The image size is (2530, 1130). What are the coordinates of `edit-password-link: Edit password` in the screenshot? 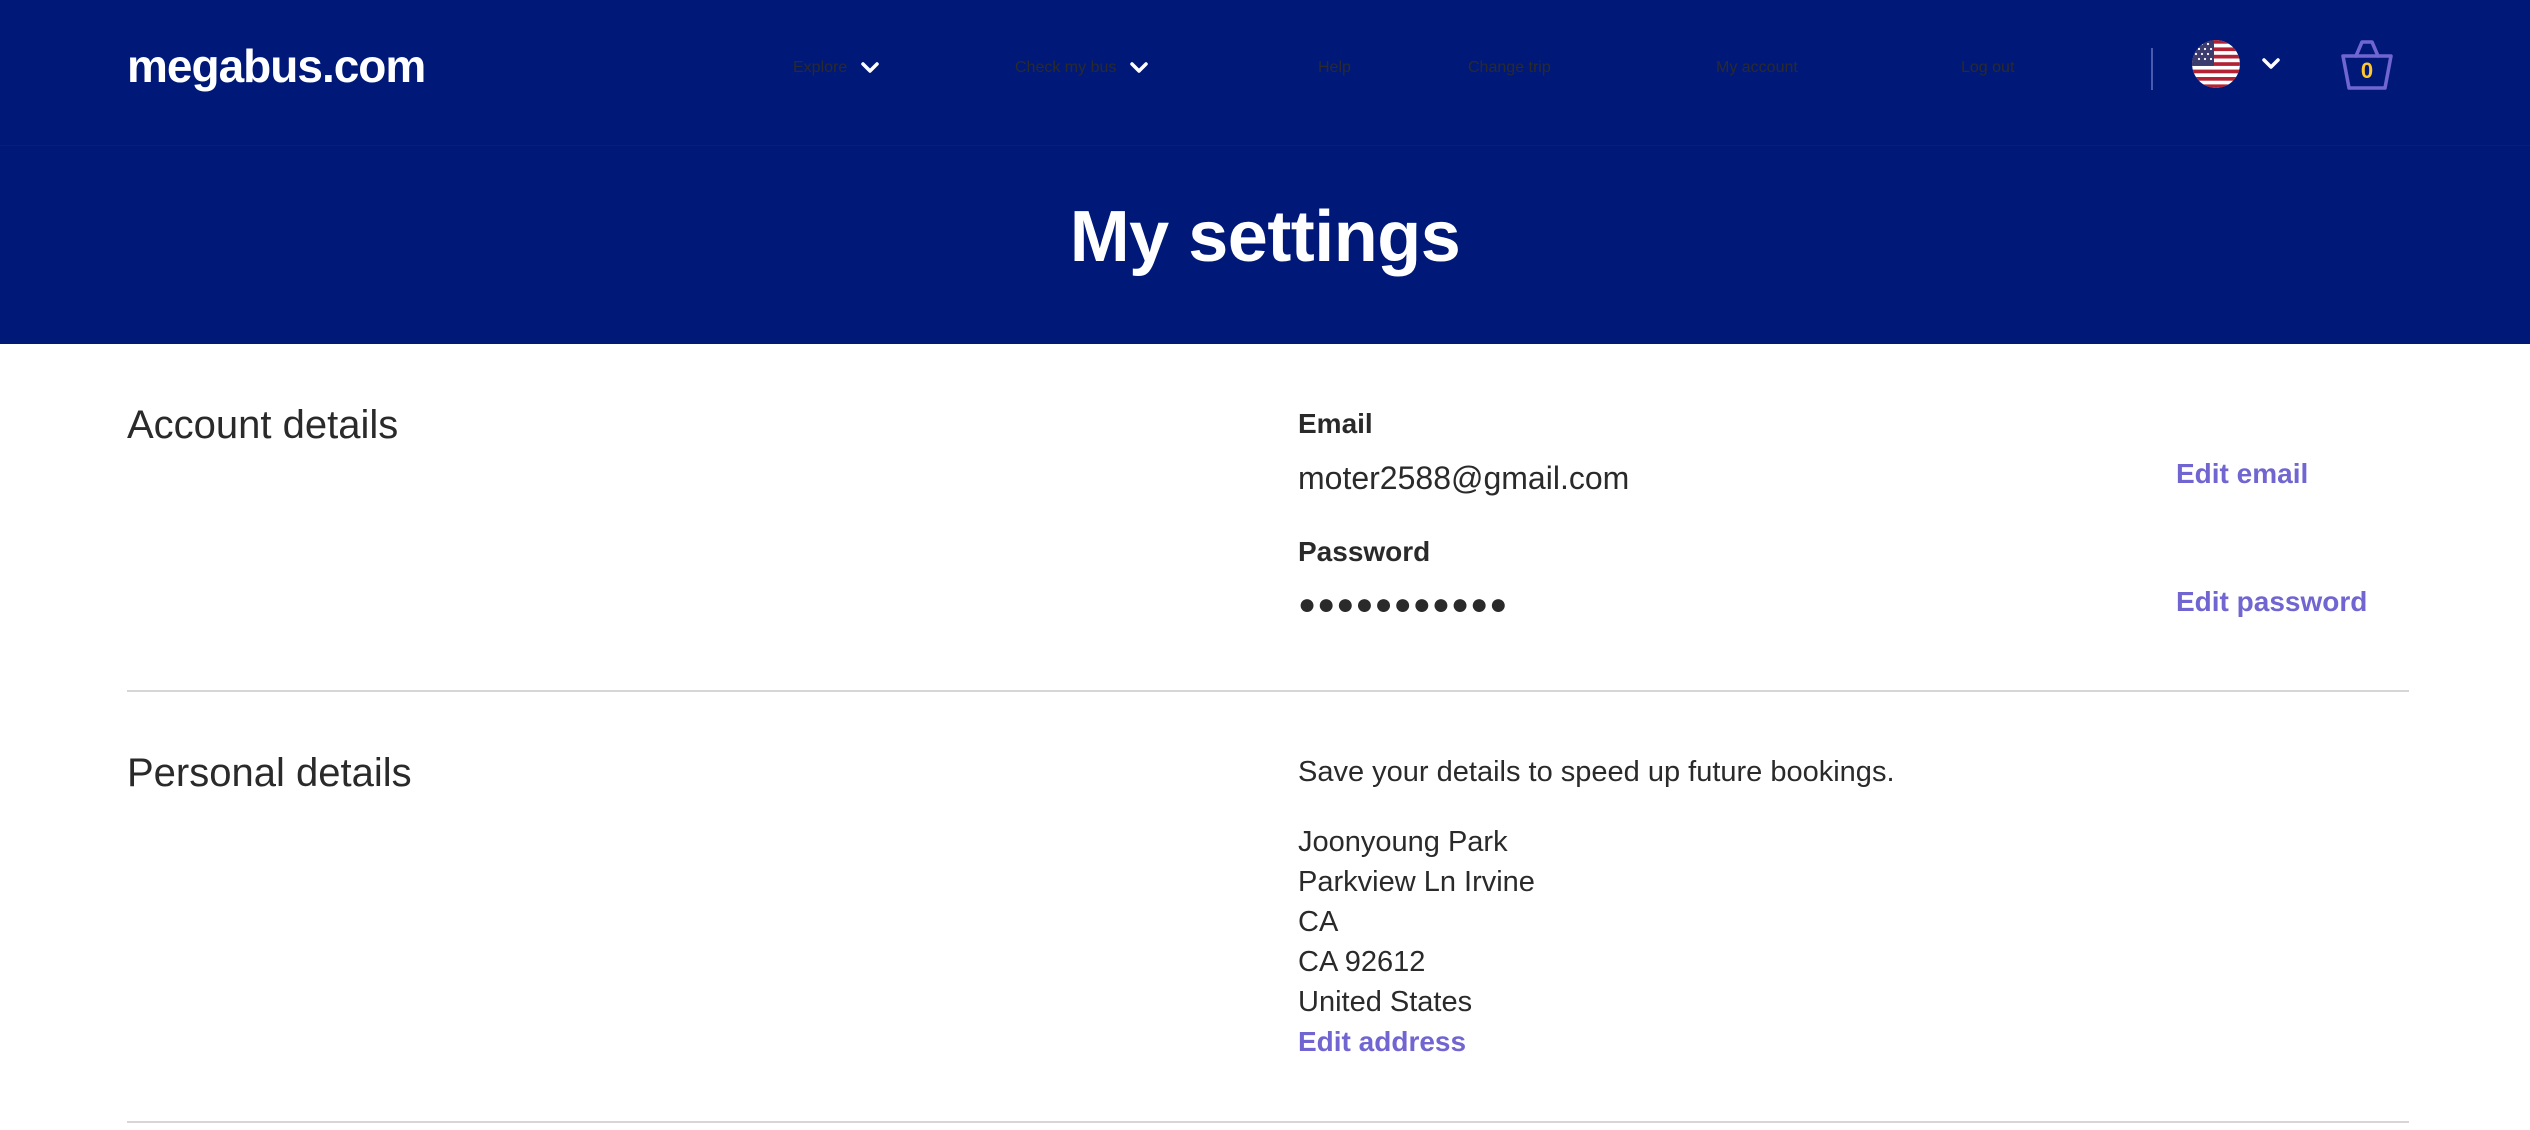 It's located at (2271, 602).